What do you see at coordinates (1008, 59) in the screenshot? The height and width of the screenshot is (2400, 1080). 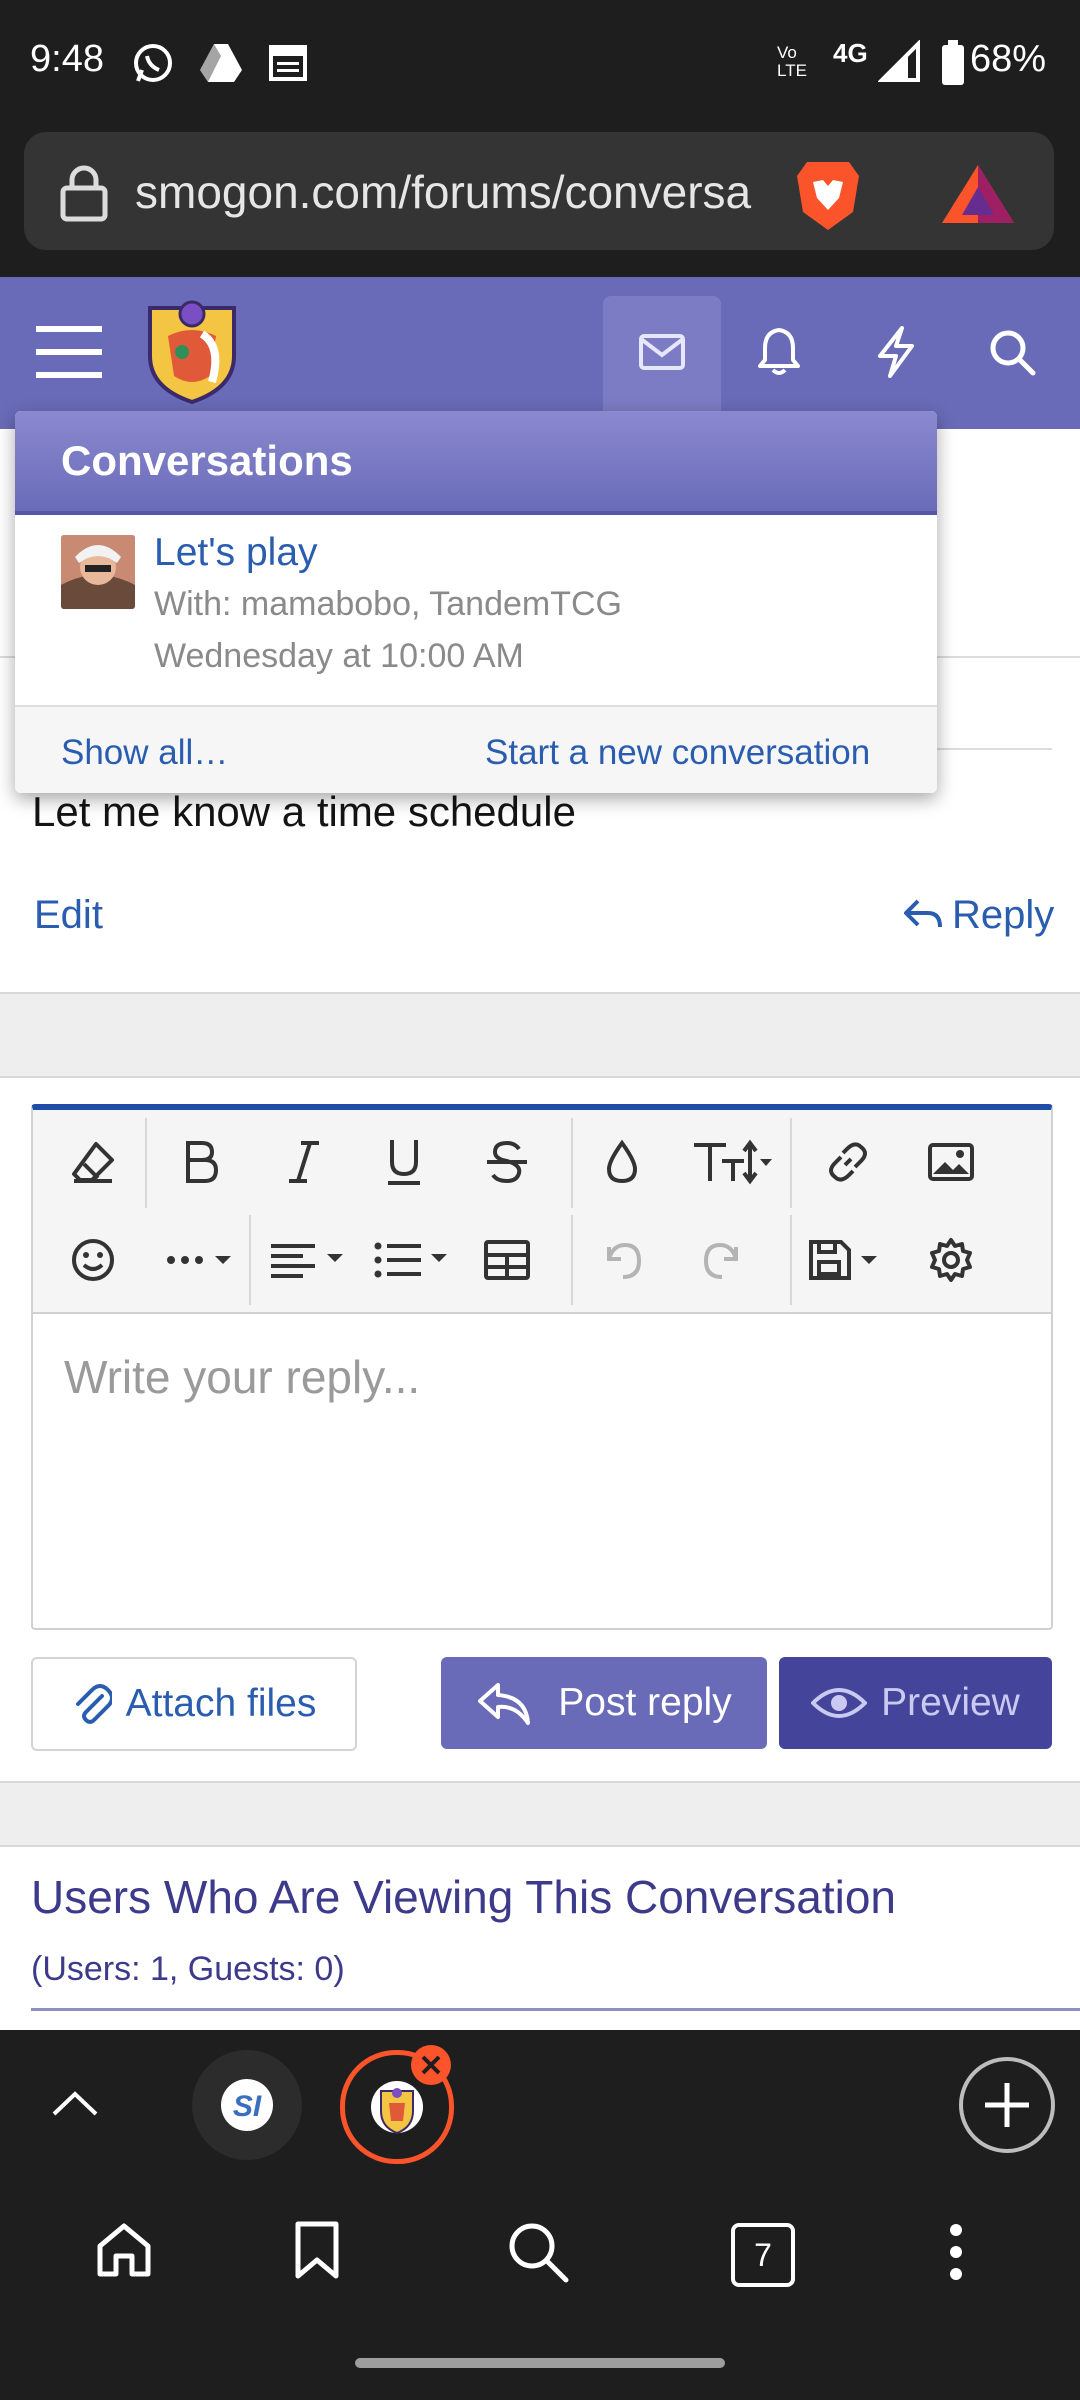 I see `battery-percent: 68%` at bounding box center [1008, 59].